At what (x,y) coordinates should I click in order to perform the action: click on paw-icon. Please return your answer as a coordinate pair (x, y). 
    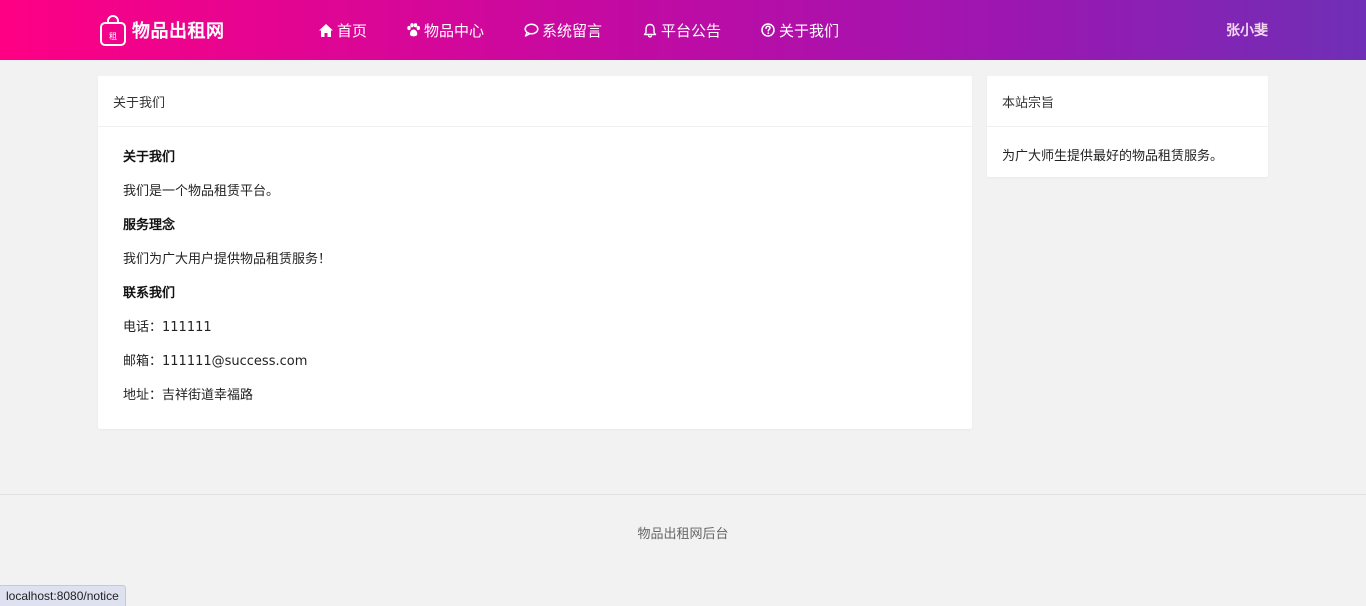
    Looking at the image, I should click on (413, 30).